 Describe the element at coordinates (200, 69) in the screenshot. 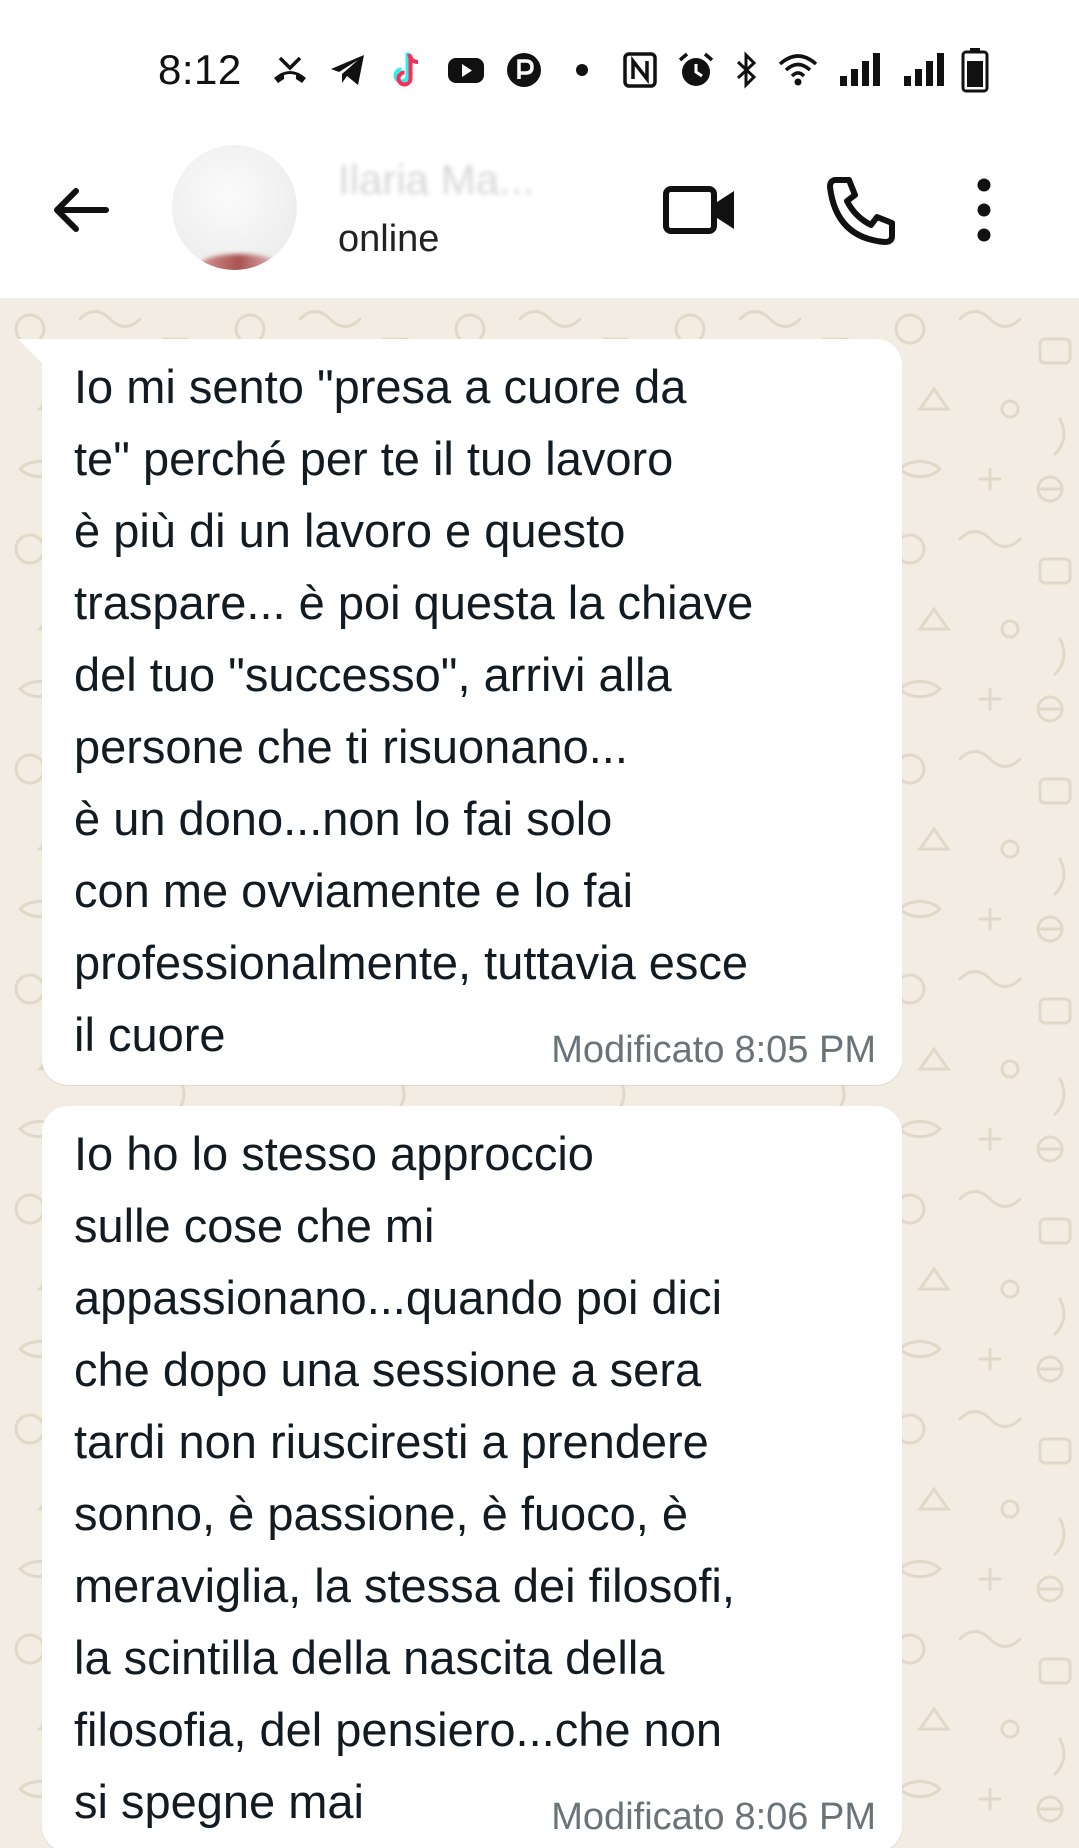

I see `status-time: 8:12` at that location.